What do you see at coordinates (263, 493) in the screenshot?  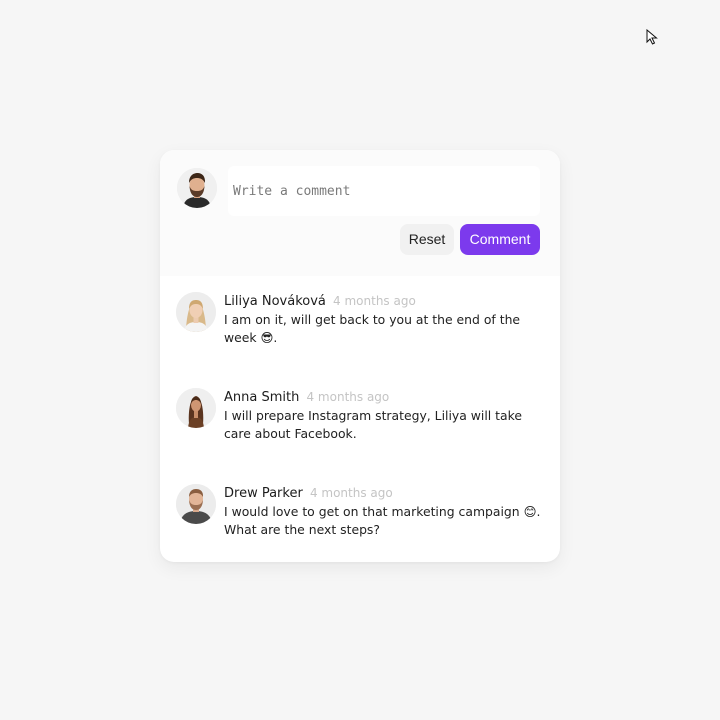 I see `comment-author: Drew Parker` at bounding box center [263, 493].